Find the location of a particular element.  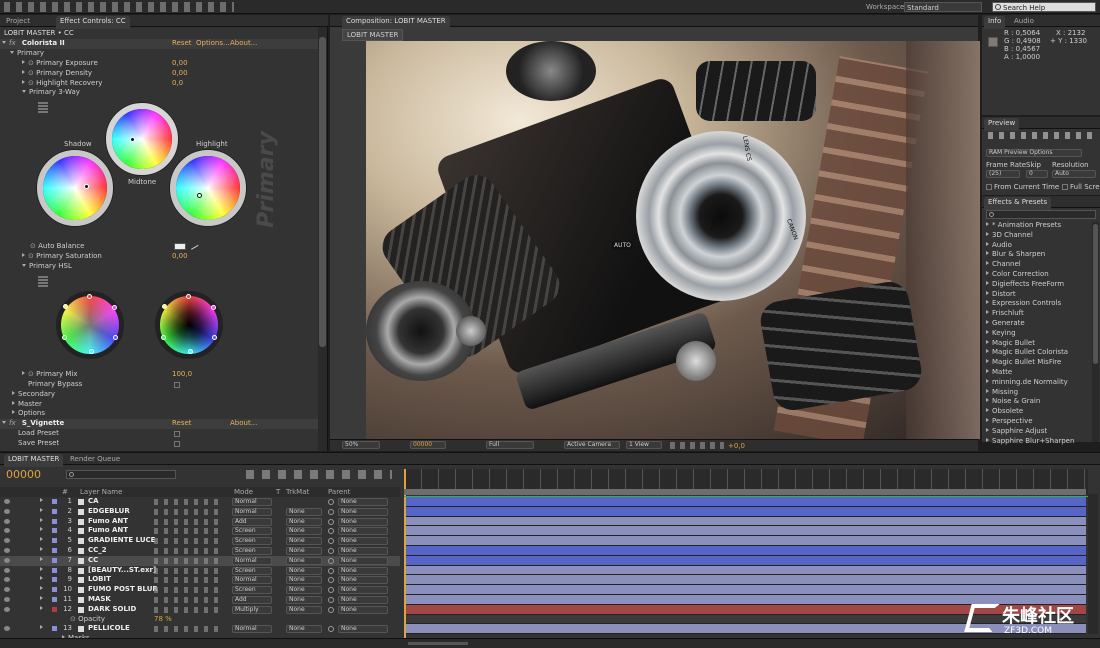

exposure-value: +0,0 is located at coordinates (736, 446).